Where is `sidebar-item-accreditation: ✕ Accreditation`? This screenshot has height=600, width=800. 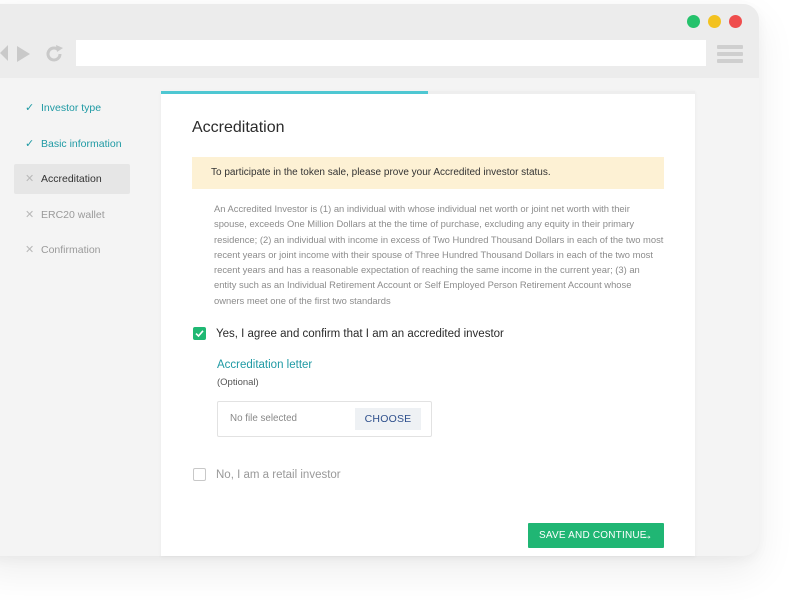 sidebar-item-accreditation: ✕ Accreditation is located at coordinates (72, 179).